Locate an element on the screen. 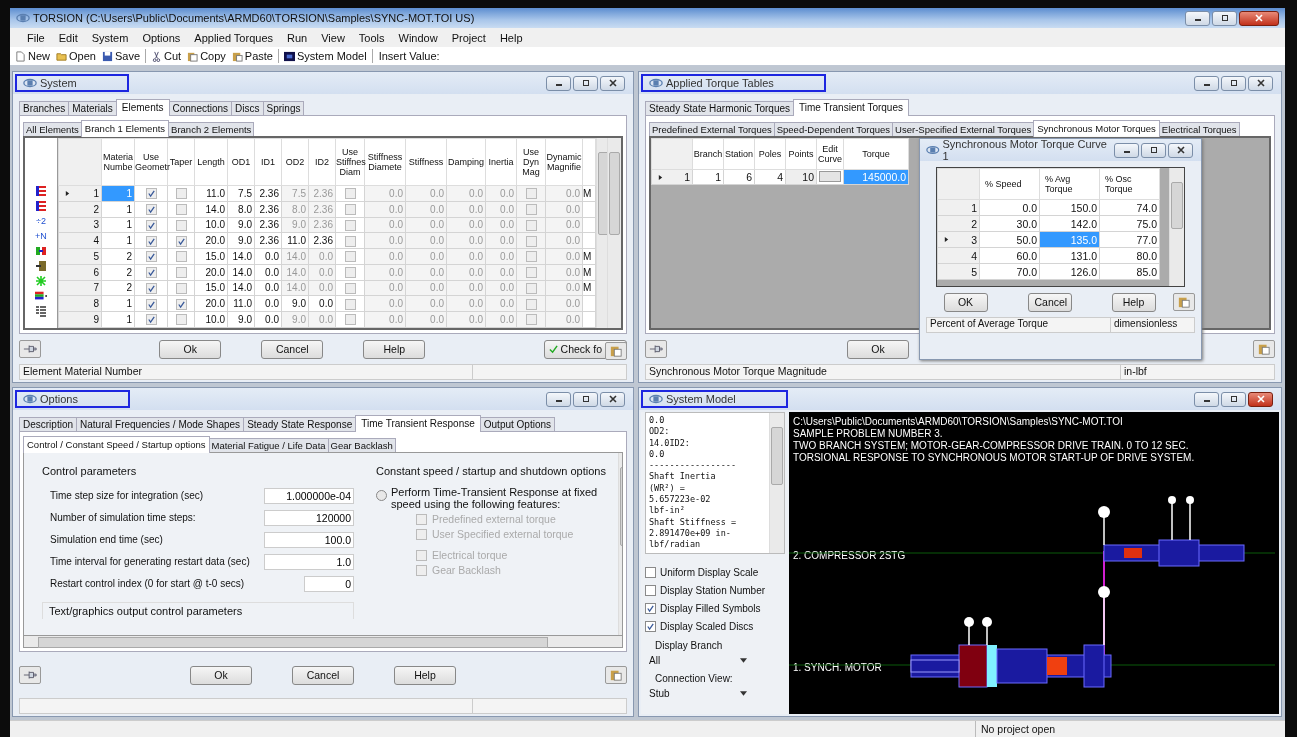 This screenshot has width=1297, height=737. tab: Branch 2 Elements is located at coordinates (211, 129).